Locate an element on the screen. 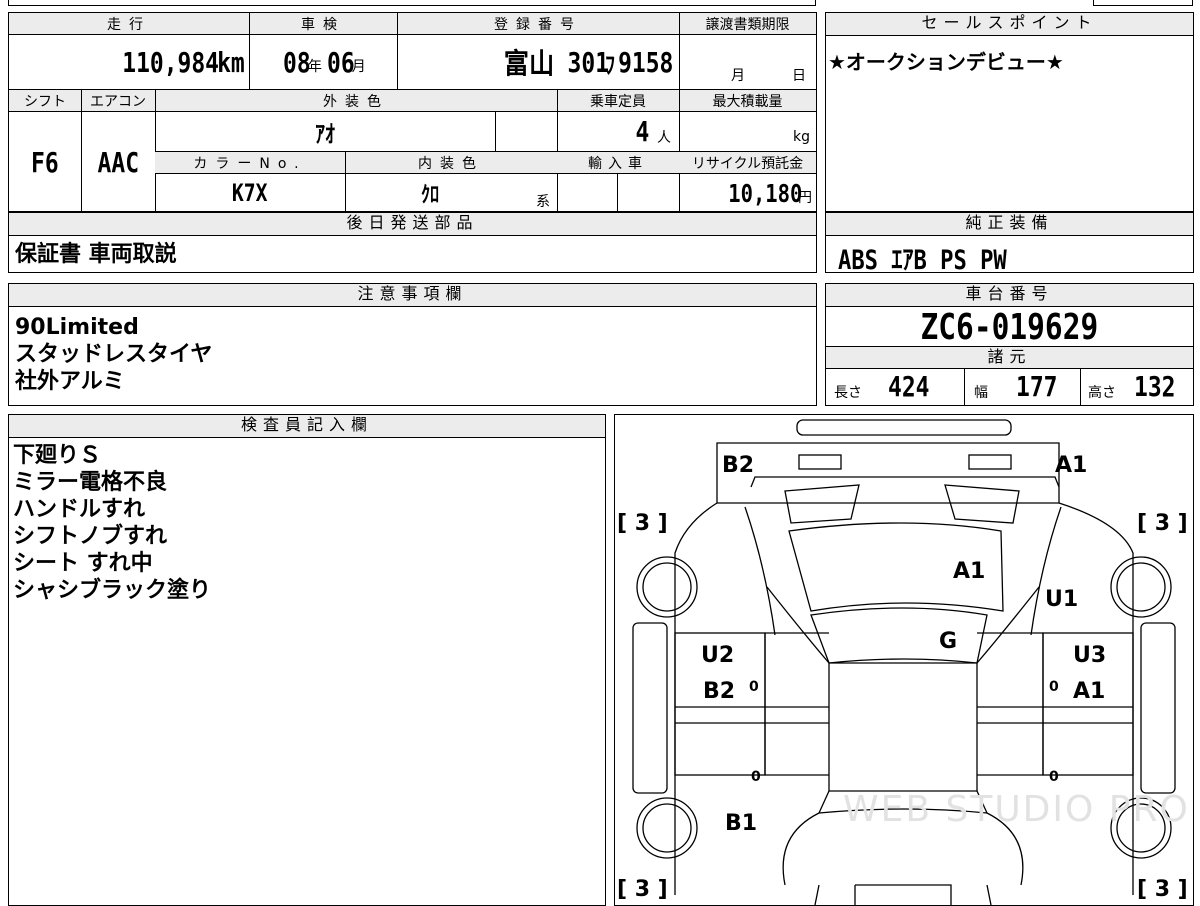 This screenshot has height=906, width=1200. width-label: 幅 is located at coordinates (981, 393).